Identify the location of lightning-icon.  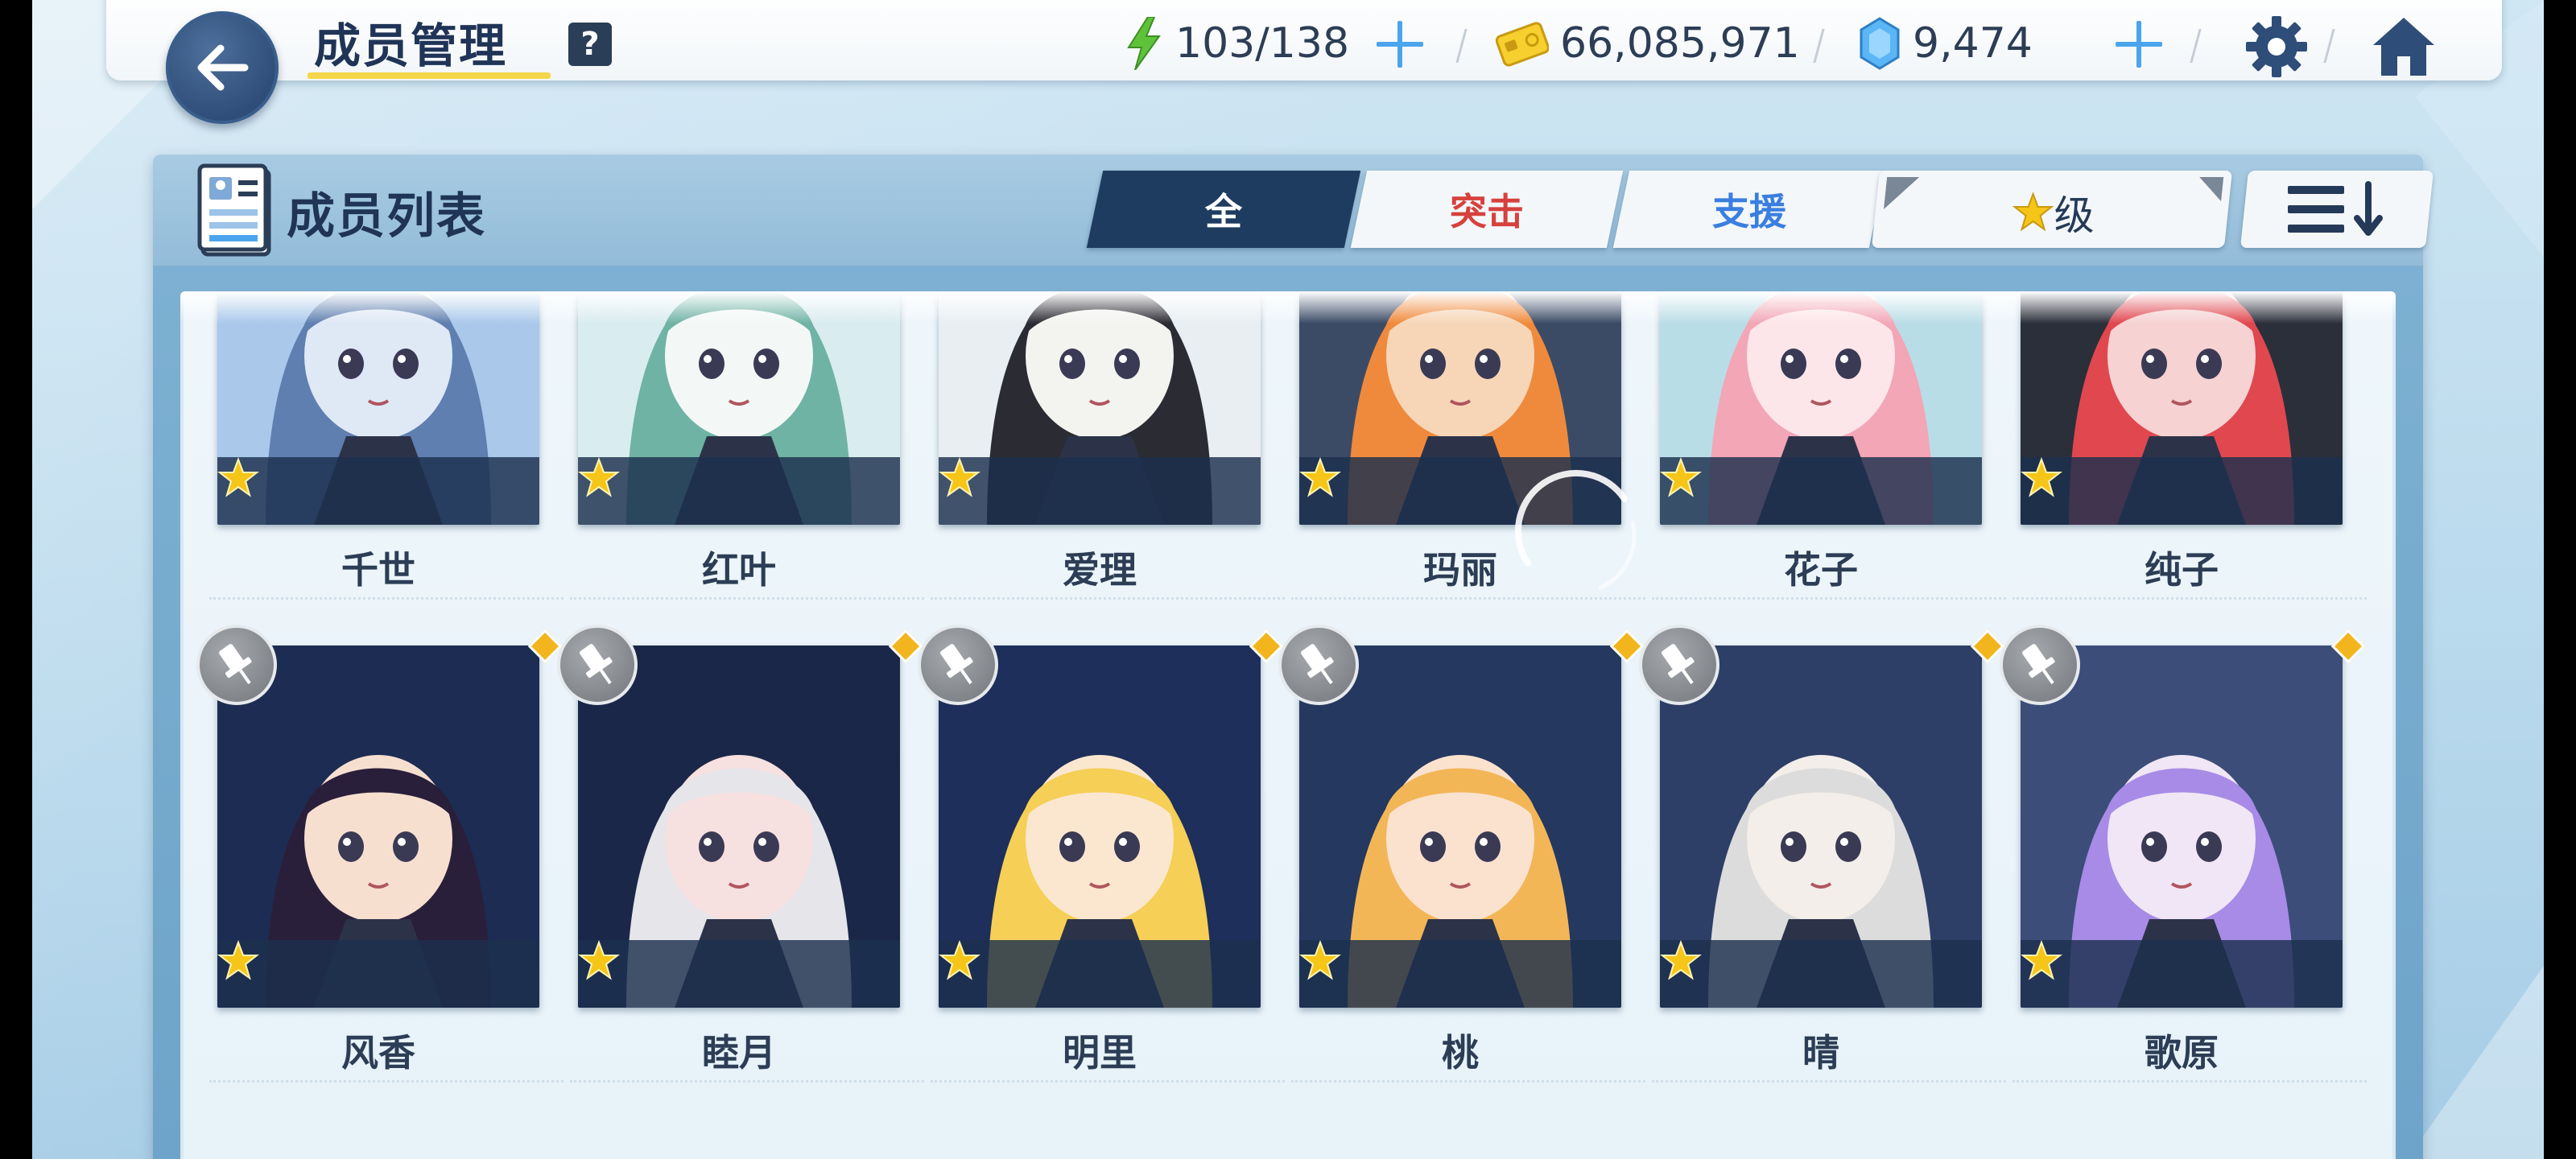
(1144, 43).